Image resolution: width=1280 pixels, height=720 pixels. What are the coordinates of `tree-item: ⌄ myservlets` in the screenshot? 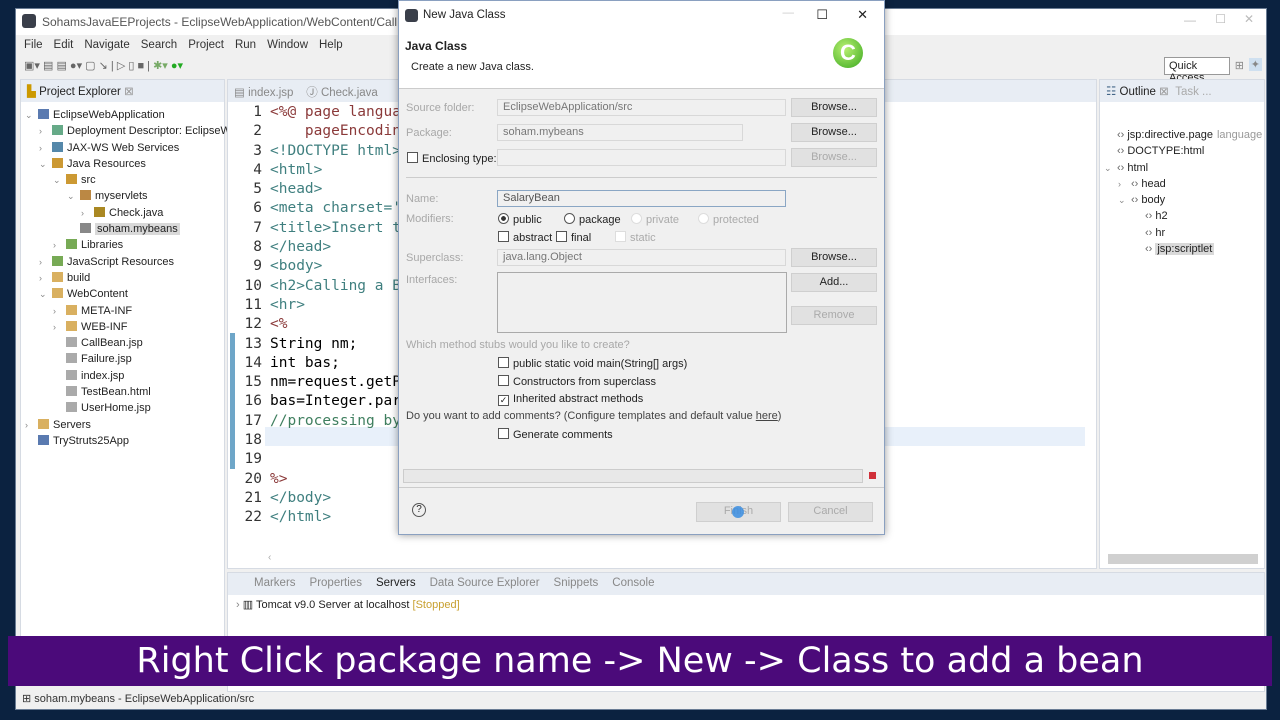 It's located at (124, 196).